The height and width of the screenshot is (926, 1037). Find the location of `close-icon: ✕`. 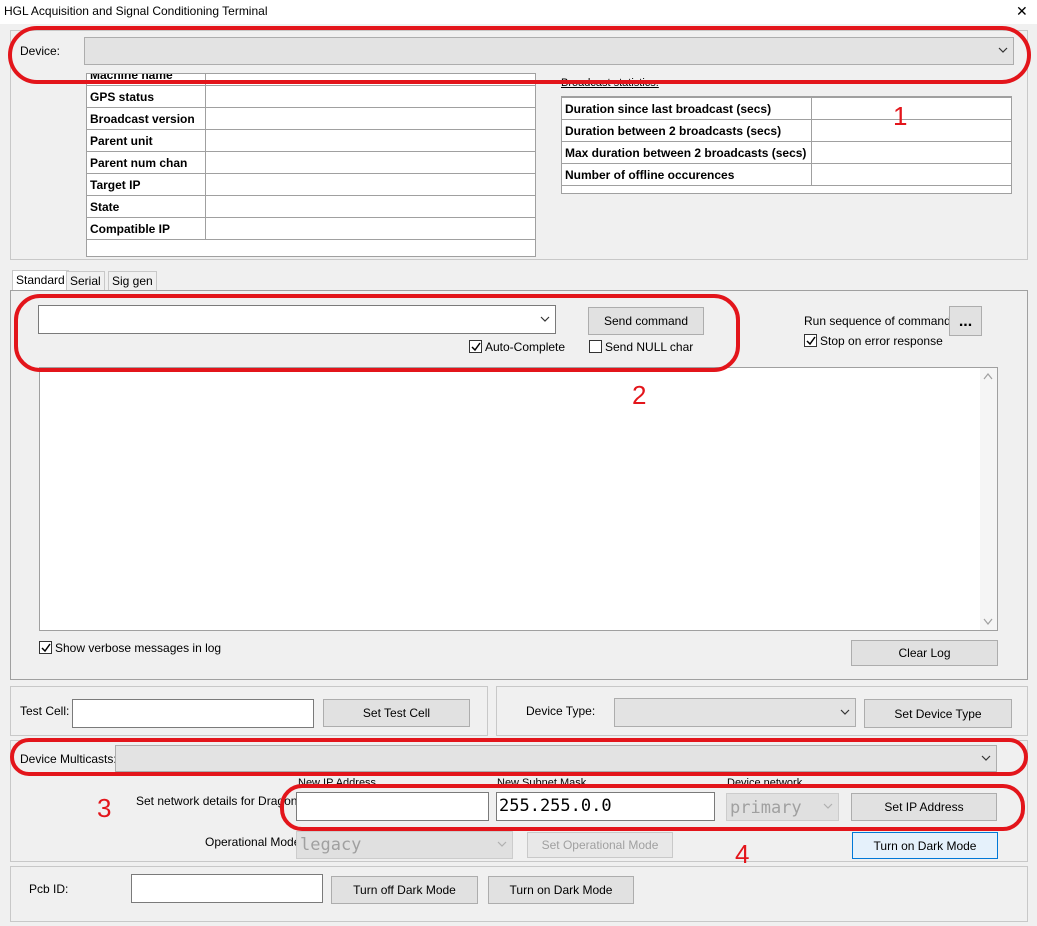

close-icon: ✕ is located at coordinates (1022, 11).